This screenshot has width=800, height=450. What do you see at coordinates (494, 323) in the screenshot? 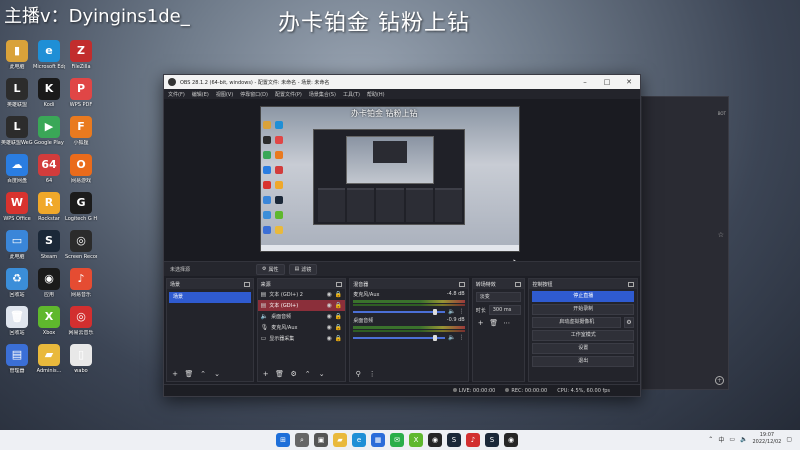
I see `remove-transition-button: 🗑` at bounding box center [494, 323].